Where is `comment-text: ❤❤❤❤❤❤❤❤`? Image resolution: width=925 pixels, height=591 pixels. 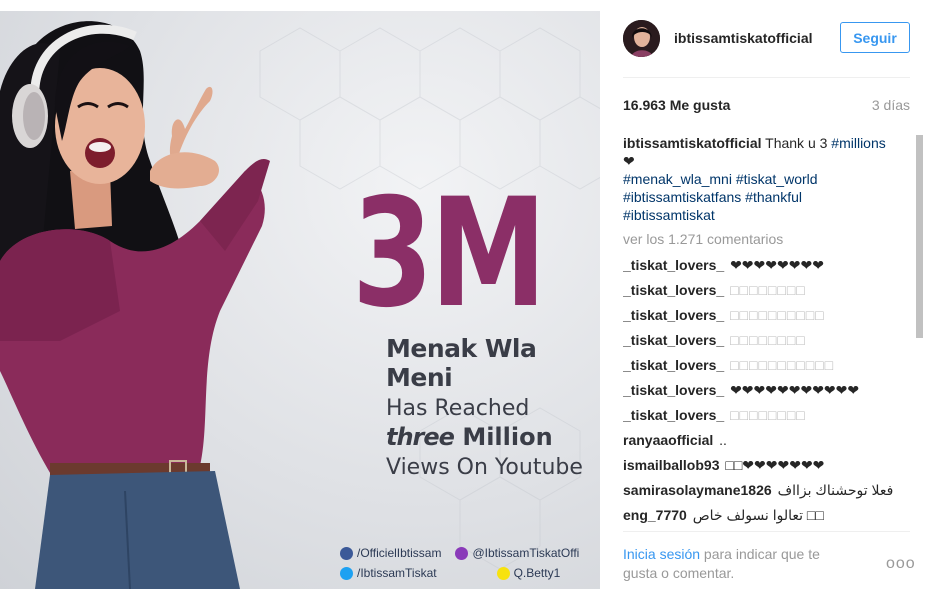 comment-text: ❤❤❤❤❤❤❤❤ is located at coordinates (777, 265).